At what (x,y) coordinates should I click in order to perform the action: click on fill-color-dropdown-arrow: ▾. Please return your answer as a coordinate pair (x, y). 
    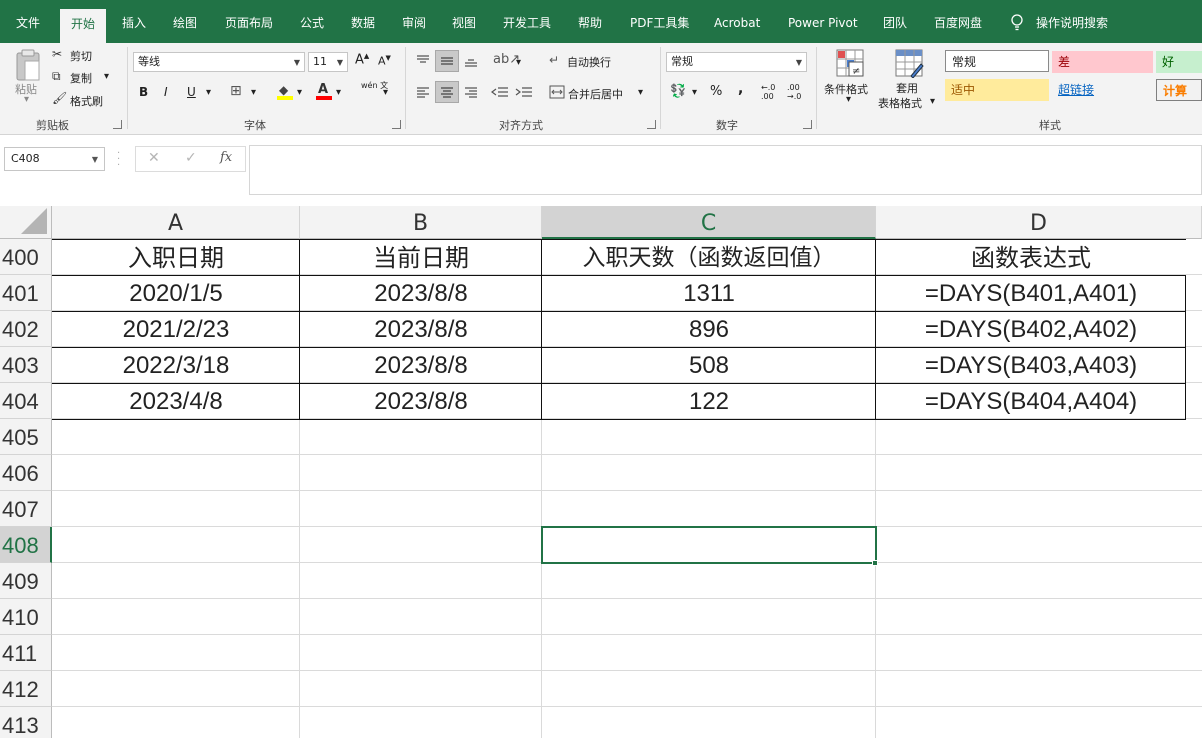
    Looking at the image, I should click on (299, 92).